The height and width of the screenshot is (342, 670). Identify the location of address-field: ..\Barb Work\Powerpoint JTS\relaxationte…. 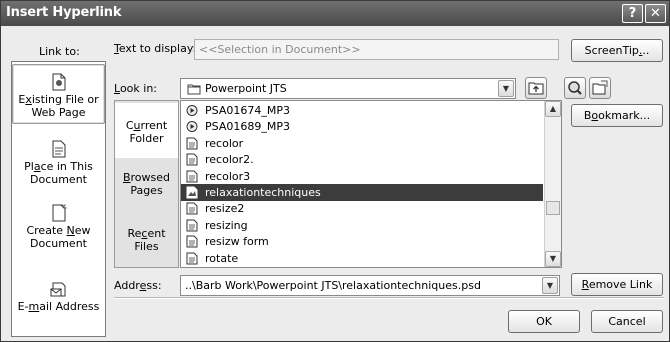
(370, 285).